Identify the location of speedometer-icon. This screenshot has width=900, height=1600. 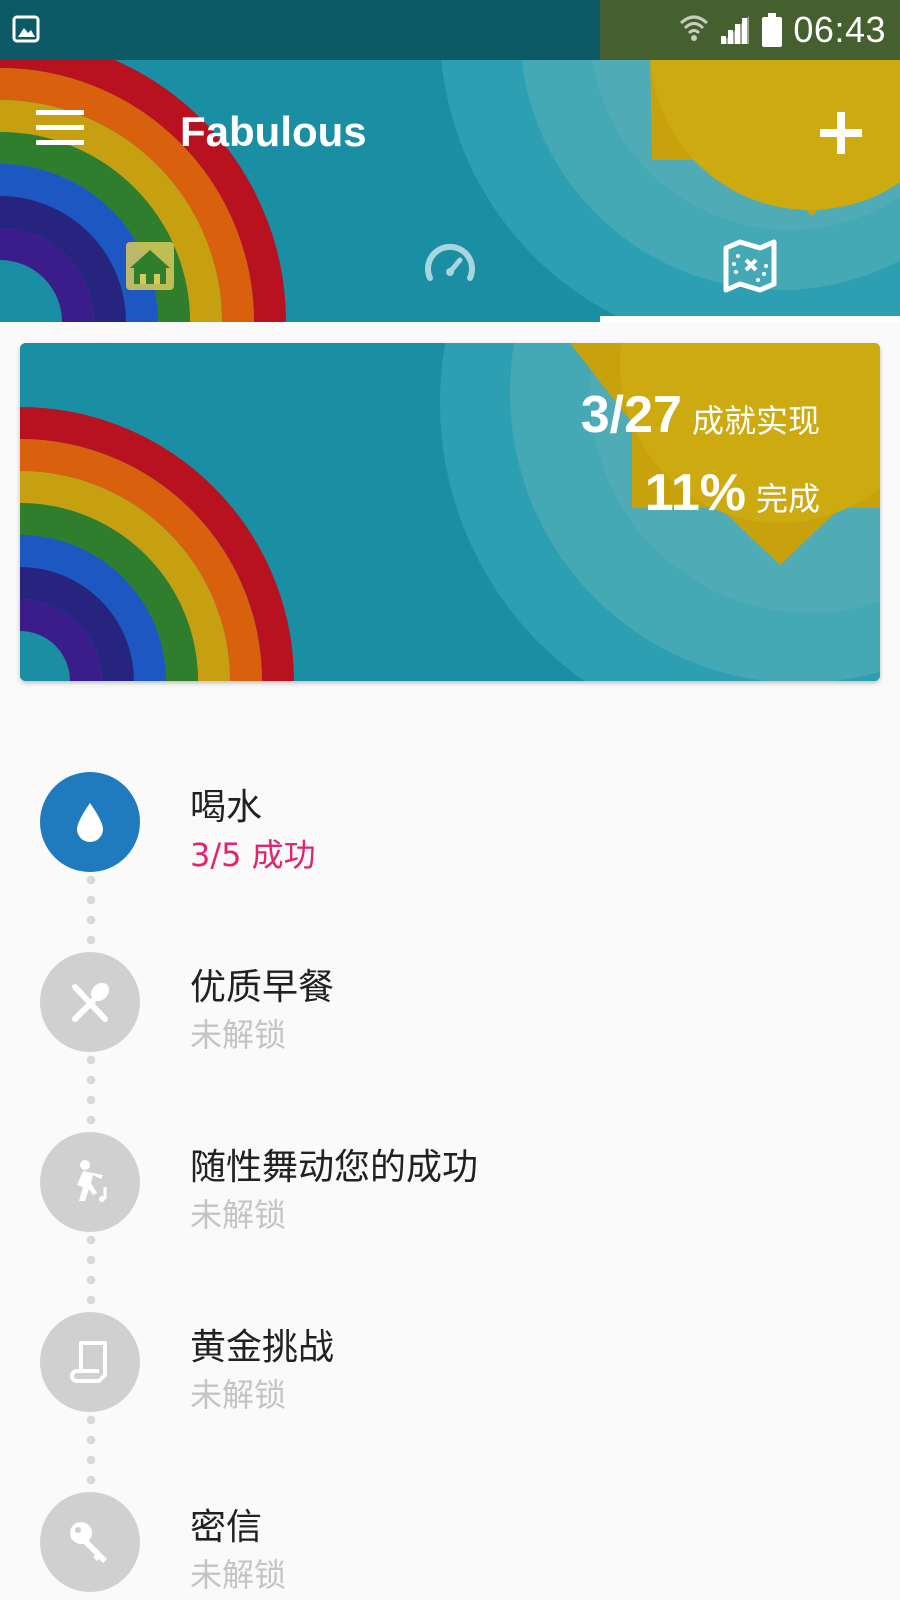
(450, 262).